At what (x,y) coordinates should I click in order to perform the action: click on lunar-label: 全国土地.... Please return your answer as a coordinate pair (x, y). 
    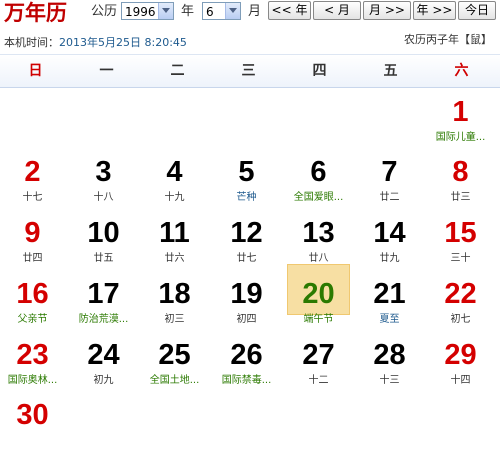
    Looking at the image, I should click on (174, 380).